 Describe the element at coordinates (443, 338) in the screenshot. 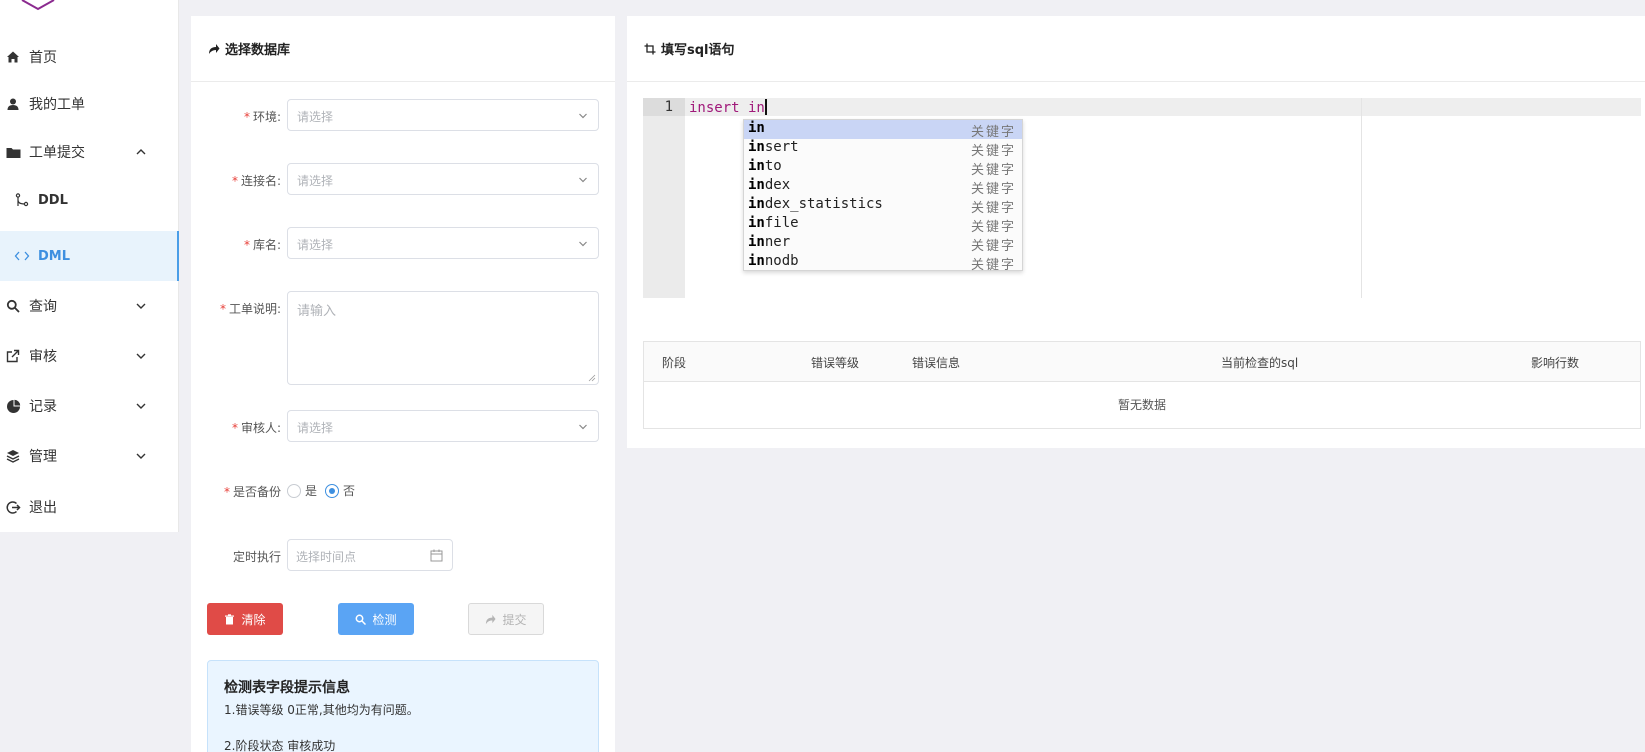

I see `description-textarea: 请输入` at that location.